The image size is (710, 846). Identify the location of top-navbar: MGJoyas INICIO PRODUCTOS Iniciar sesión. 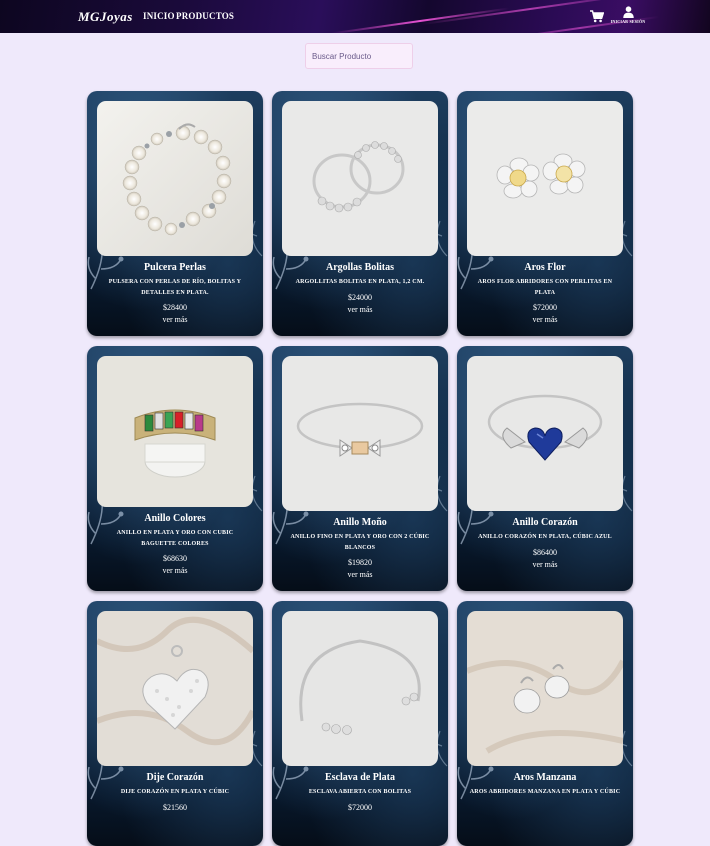
(355, 16).